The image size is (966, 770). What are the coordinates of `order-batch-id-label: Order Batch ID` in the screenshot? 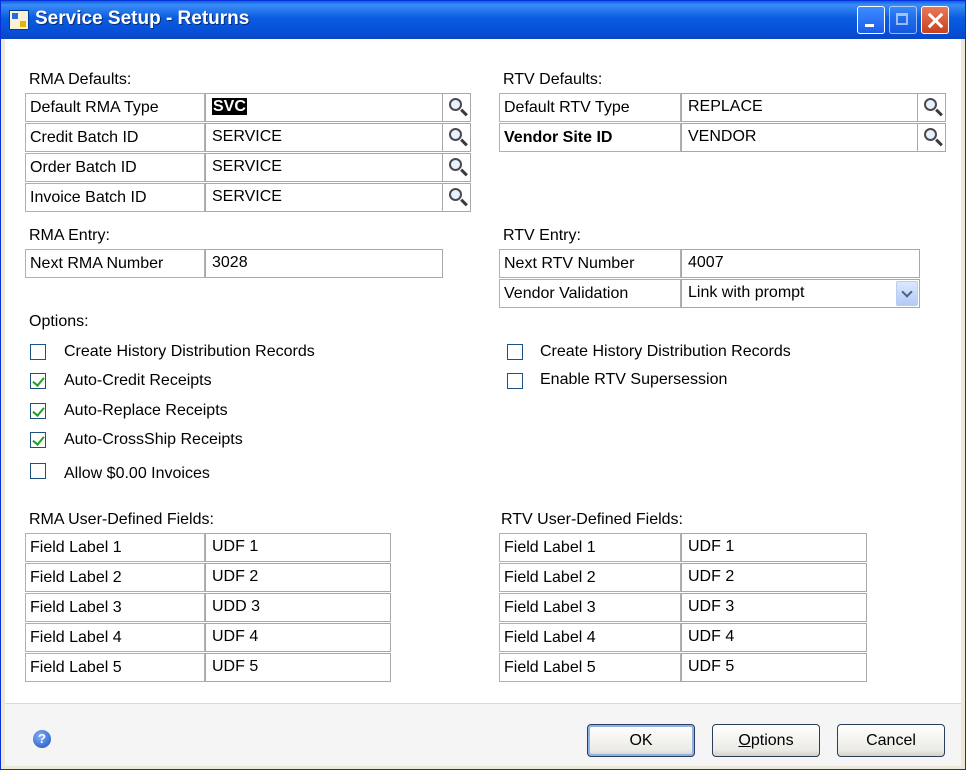 It's located at (115, 167).